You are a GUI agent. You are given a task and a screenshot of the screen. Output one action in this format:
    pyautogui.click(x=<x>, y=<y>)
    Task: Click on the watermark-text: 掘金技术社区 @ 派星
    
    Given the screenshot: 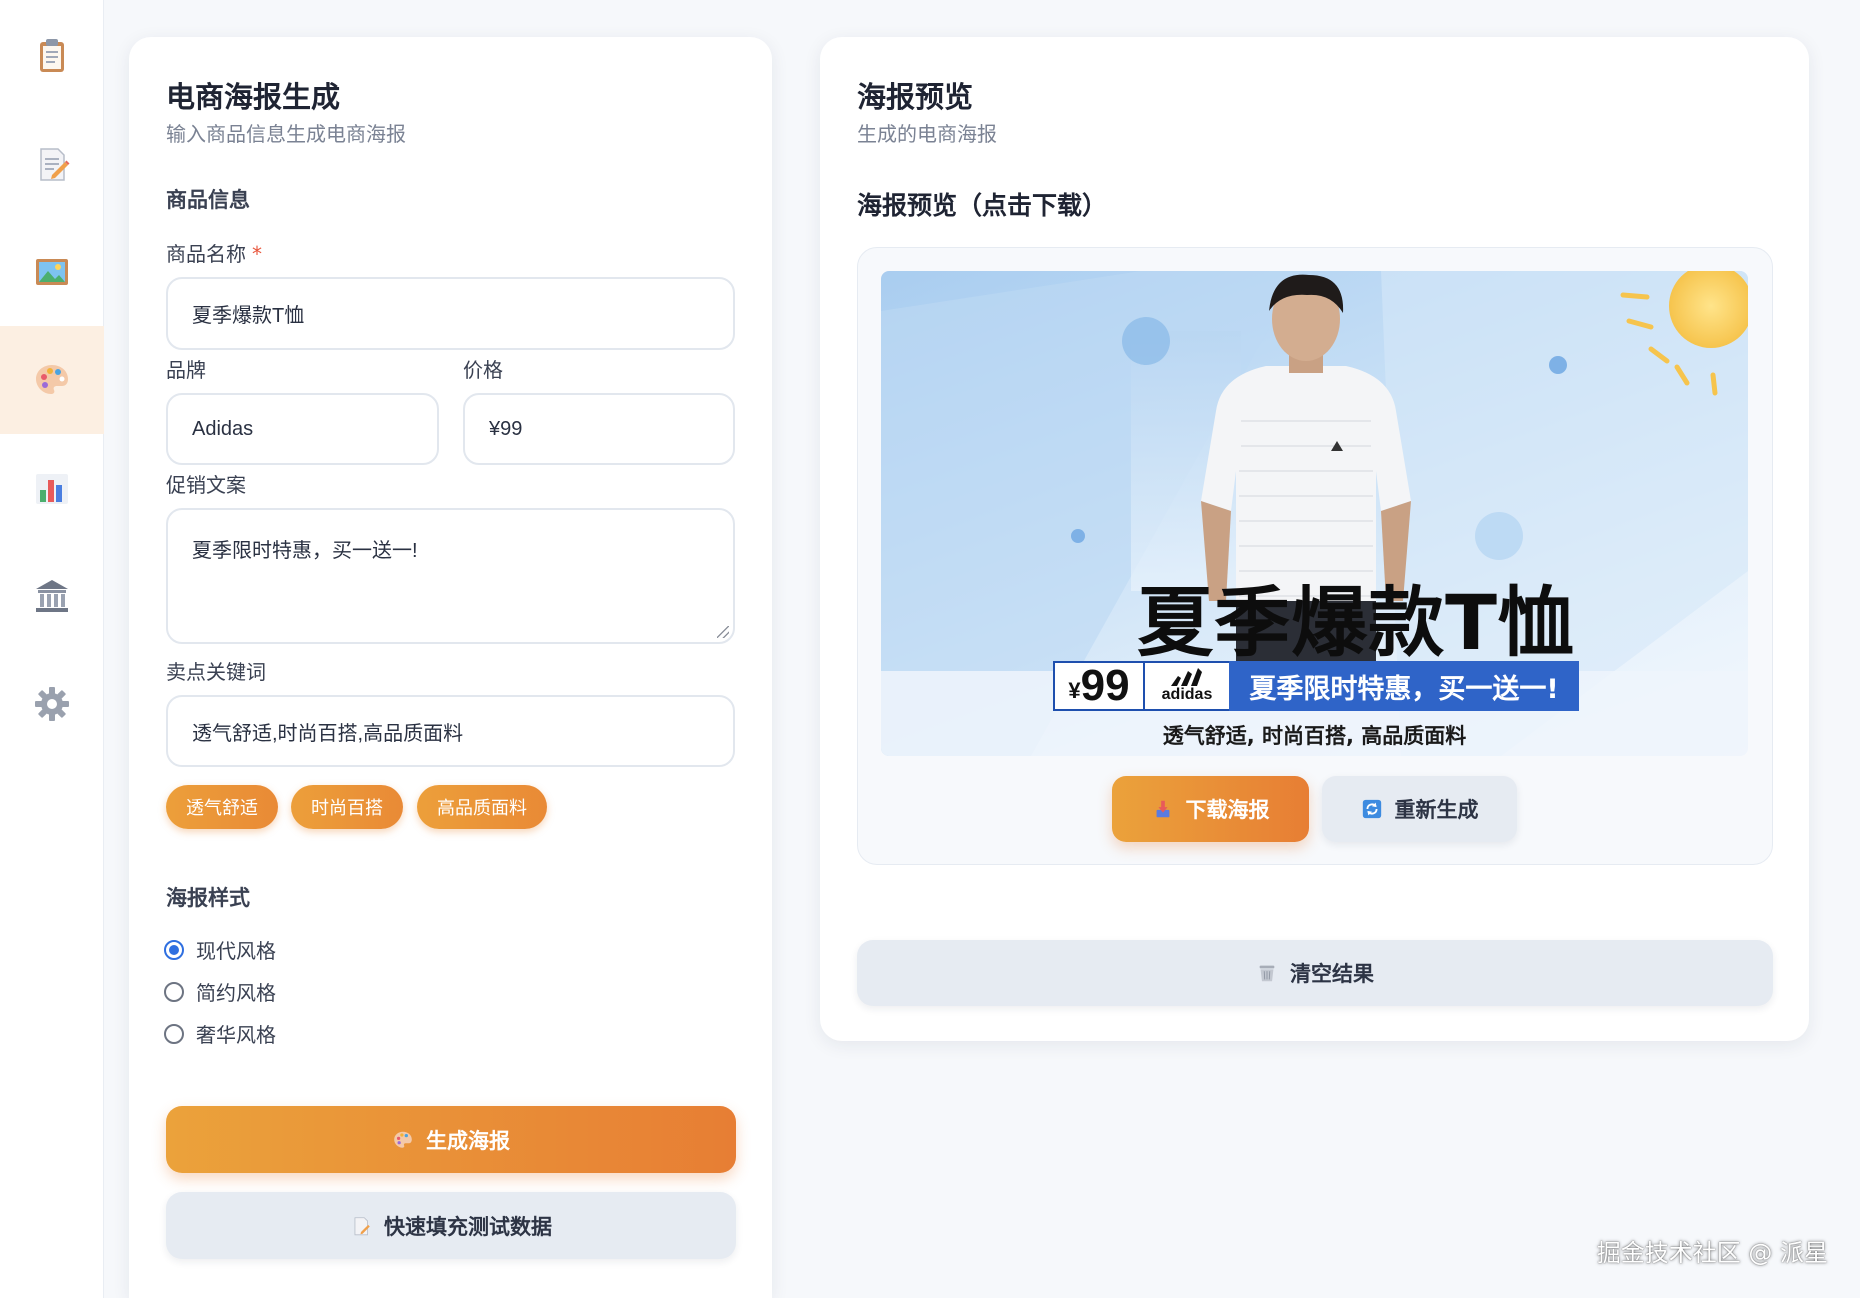 What is the action you would take?
    pyautogui.click(x=1712, y=1253)
    